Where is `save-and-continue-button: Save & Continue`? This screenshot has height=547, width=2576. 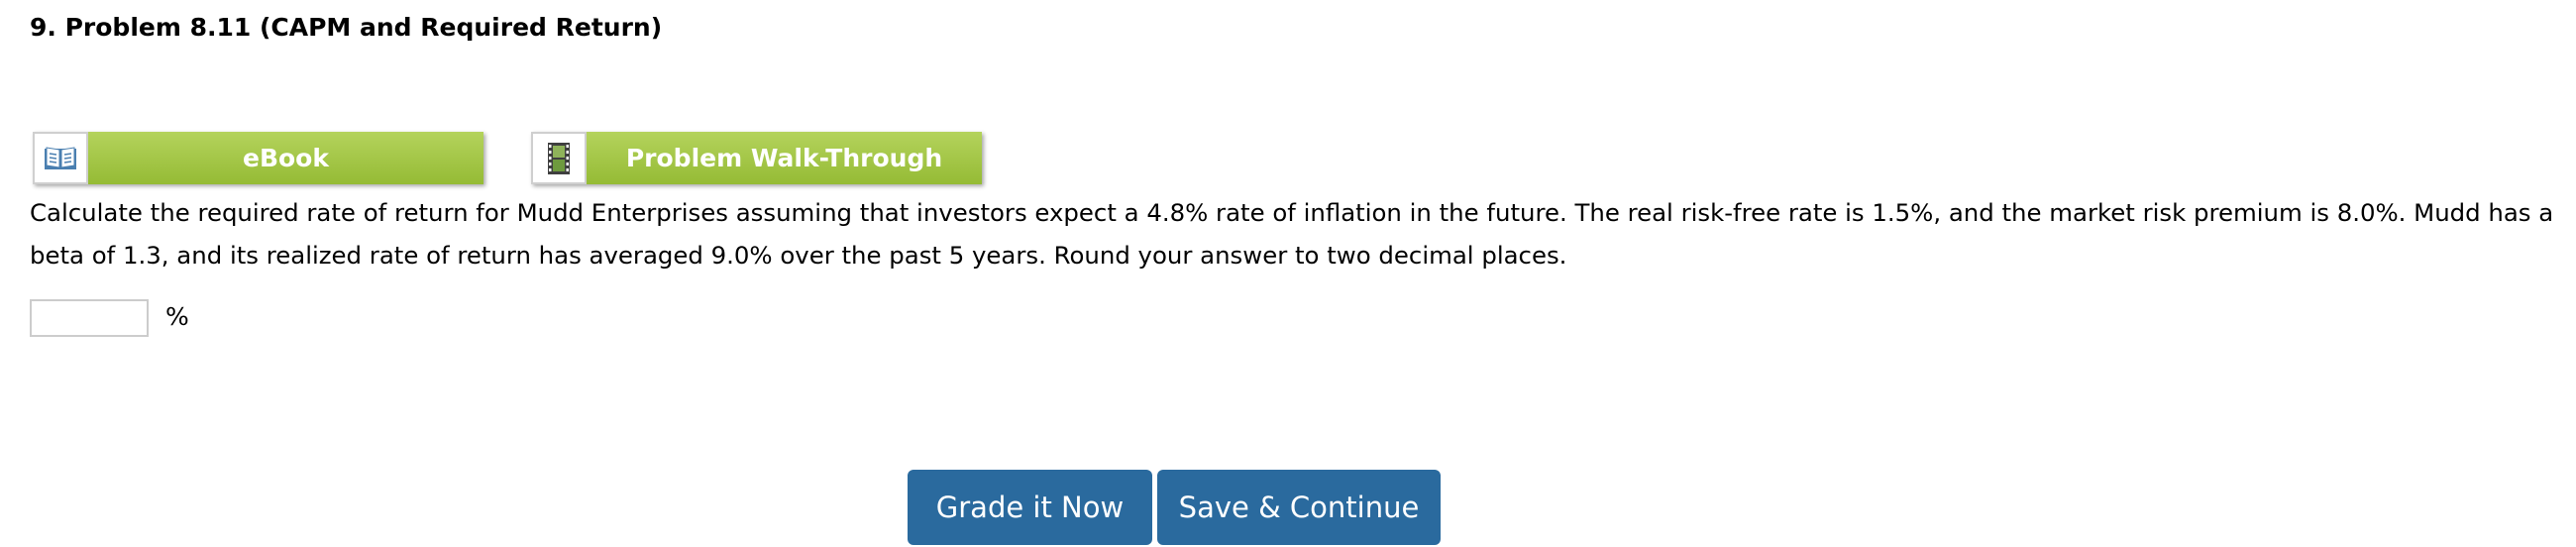
save-and-continue-button: Save & Continue is located at coordinates (1299, 507).